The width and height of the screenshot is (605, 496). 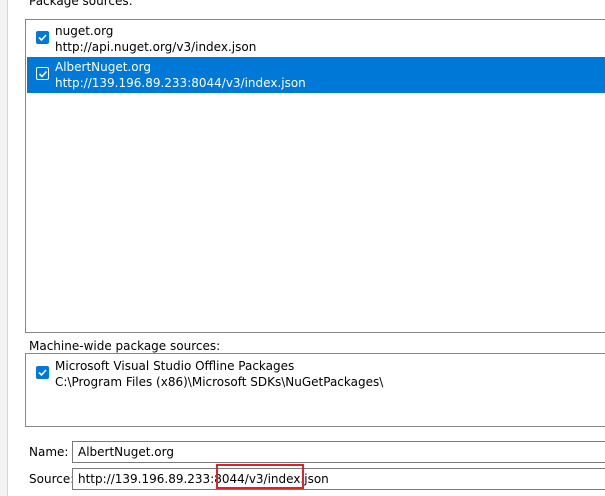 I want to click on name-input-value: AlbertNuget.org, so click(x=126, y=452).